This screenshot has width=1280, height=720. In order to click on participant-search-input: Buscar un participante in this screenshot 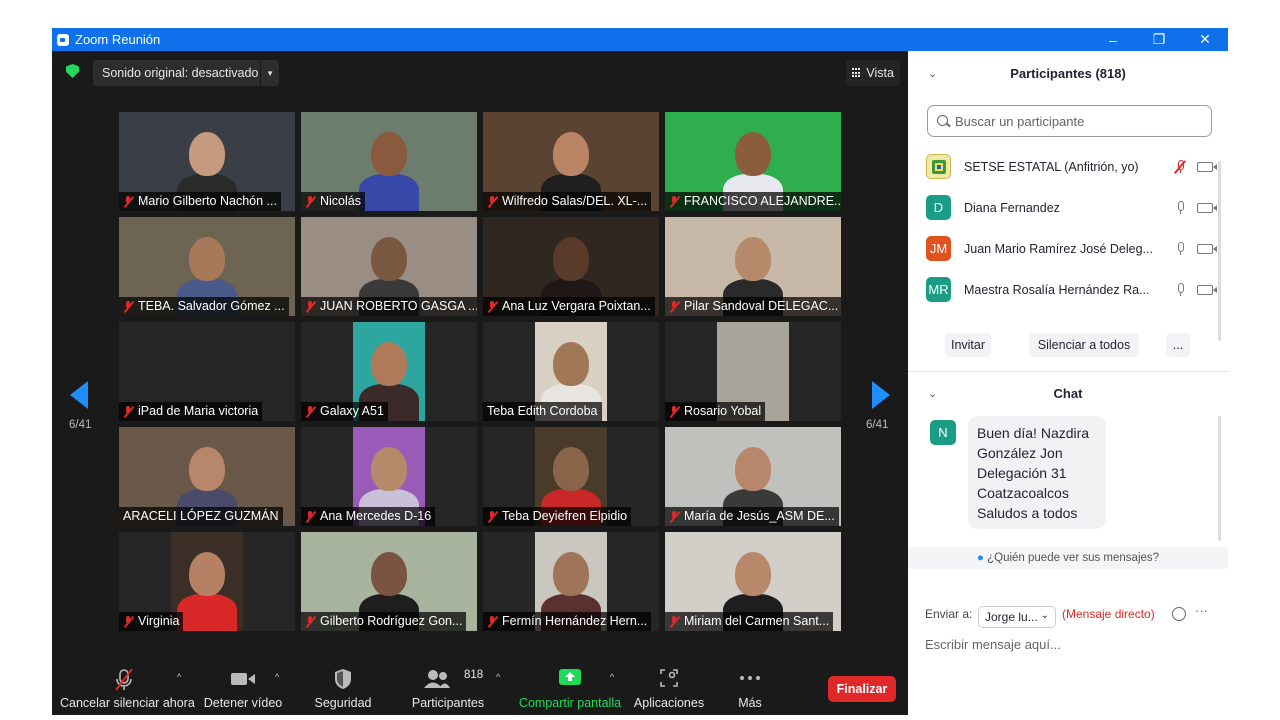, I will do `click(1069, 121)`.